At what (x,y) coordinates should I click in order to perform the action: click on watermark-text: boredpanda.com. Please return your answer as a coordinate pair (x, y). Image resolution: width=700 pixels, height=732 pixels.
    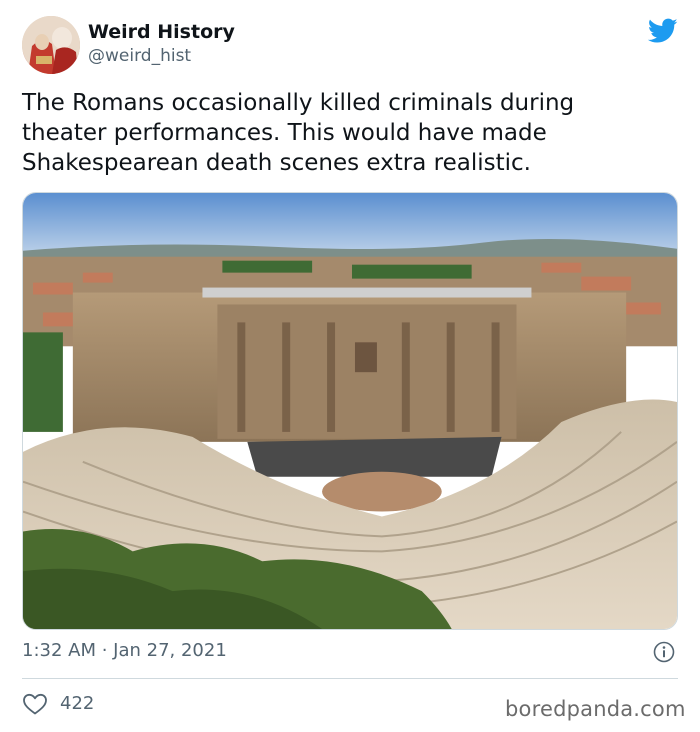
    Looking at the image, I should click on (595, 709).